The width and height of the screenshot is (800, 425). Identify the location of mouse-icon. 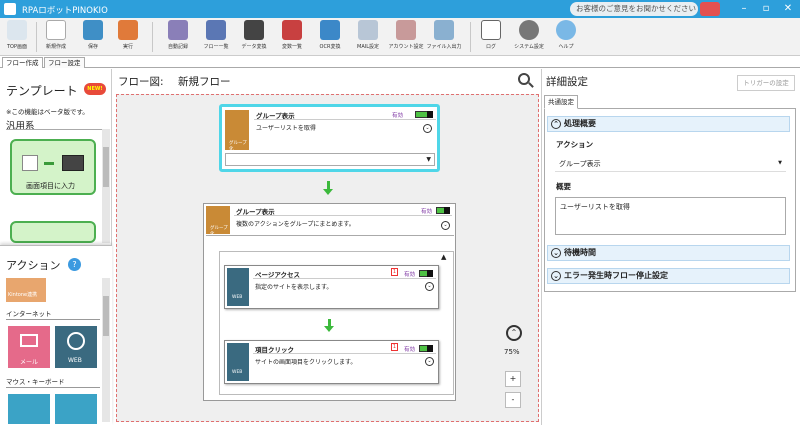
(30, 163).